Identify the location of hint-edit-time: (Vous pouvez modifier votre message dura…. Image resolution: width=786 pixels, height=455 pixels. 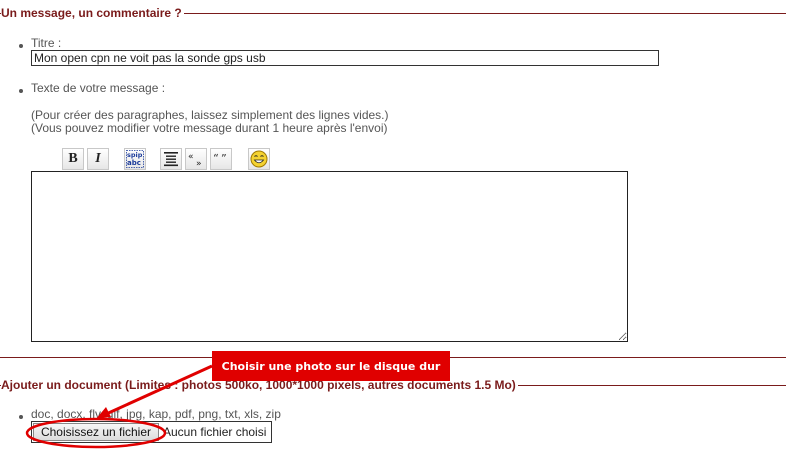
(209, 128).